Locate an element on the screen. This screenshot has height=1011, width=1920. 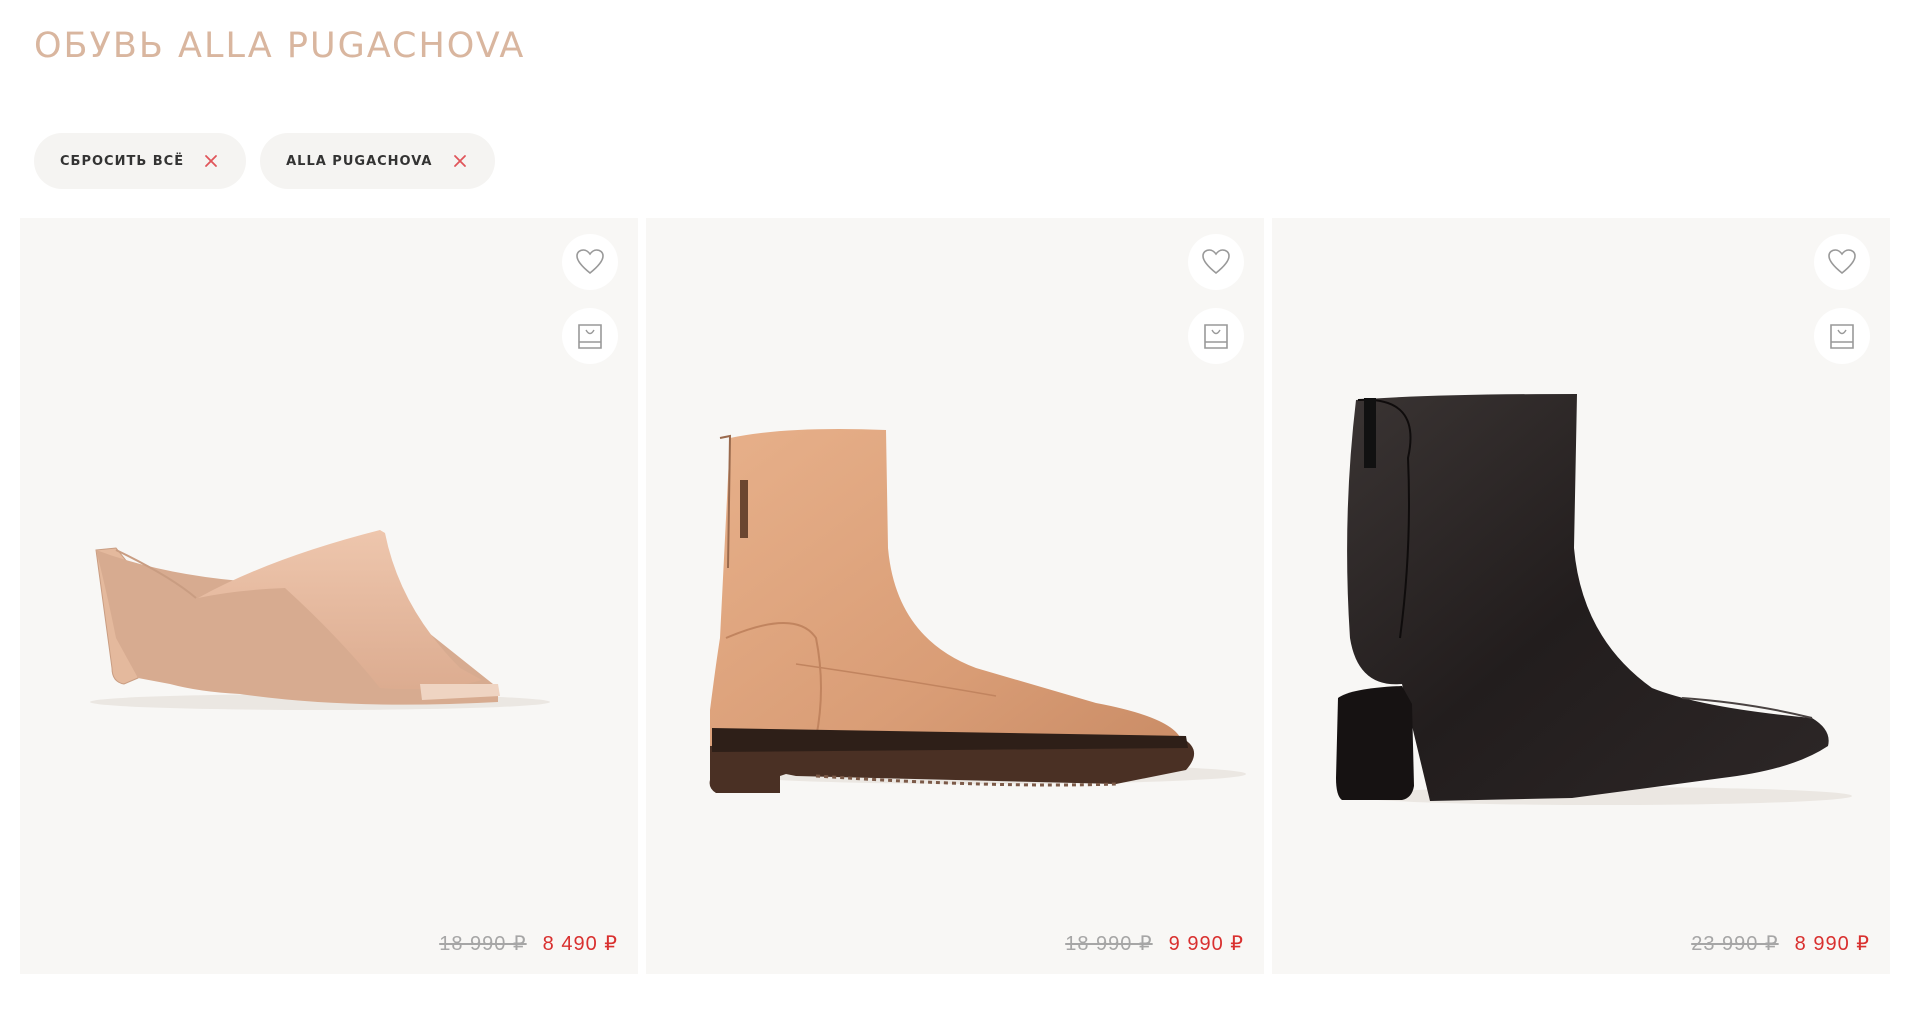
sale-price: 8 990 ₽ is located at coordinates (1832, 944).